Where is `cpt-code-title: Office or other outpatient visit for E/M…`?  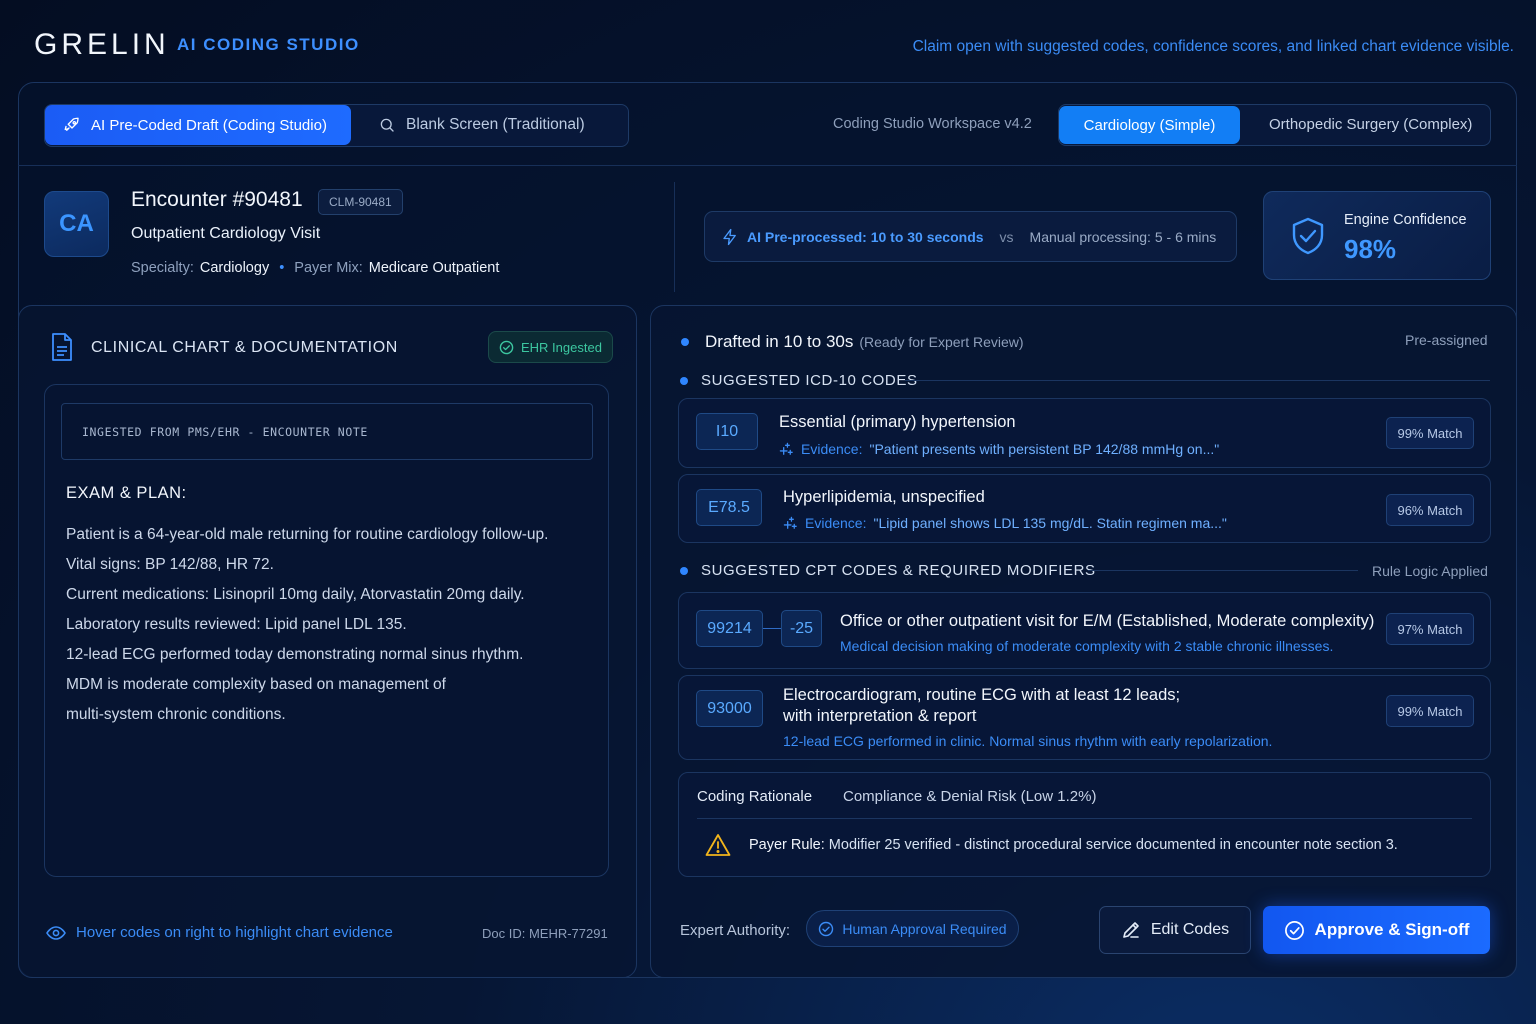 cpt-code-title: Office or other outpatient visit for E/M… is located at coordinates (1107, 621).